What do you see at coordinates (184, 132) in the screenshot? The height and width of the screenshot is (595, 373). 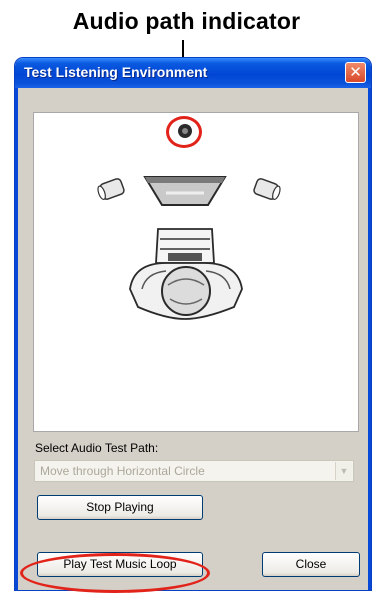 I see `audio-path-indicator-highlight` at bounding box center [184, 132].